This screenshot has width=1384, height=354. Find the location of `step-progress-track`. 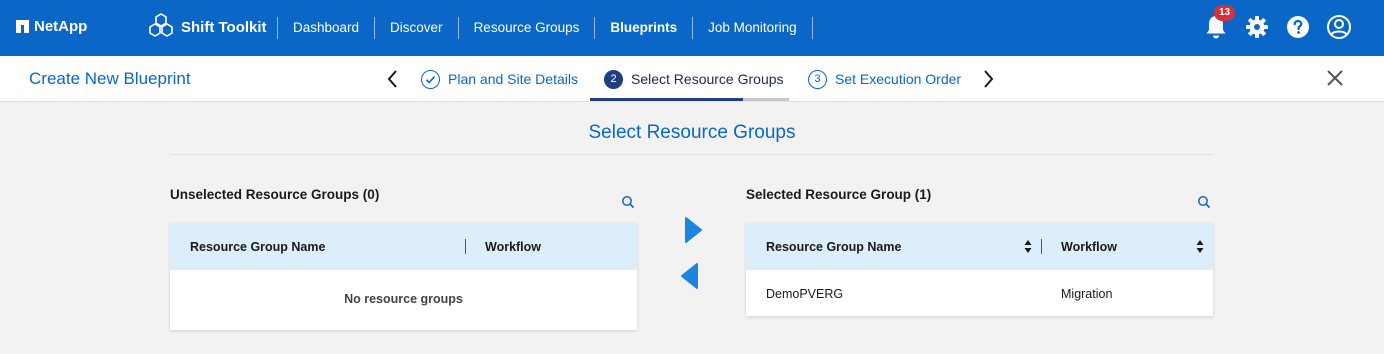

step-progress-track is located at coordinates (766, 99).